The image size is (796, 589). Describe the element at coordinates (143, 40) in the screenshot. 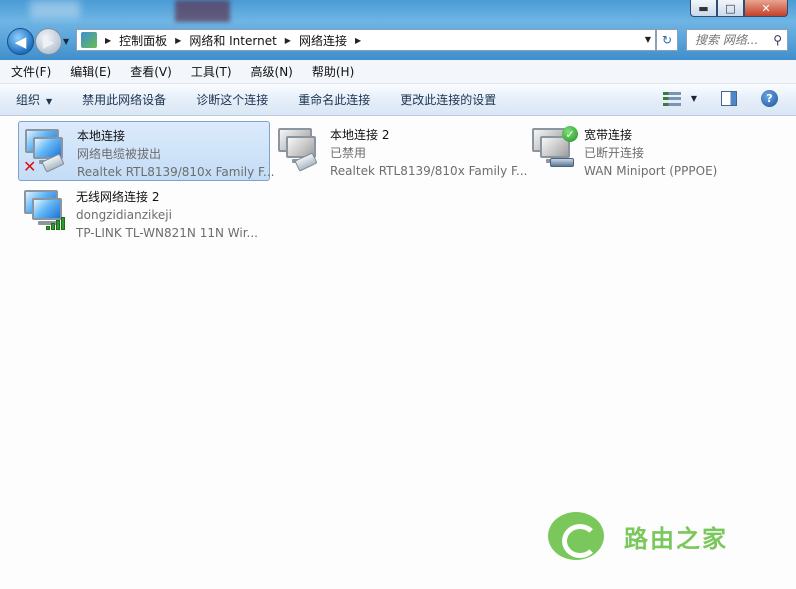

I see `breadcrumb-control-panel: 控制面板` at that location.